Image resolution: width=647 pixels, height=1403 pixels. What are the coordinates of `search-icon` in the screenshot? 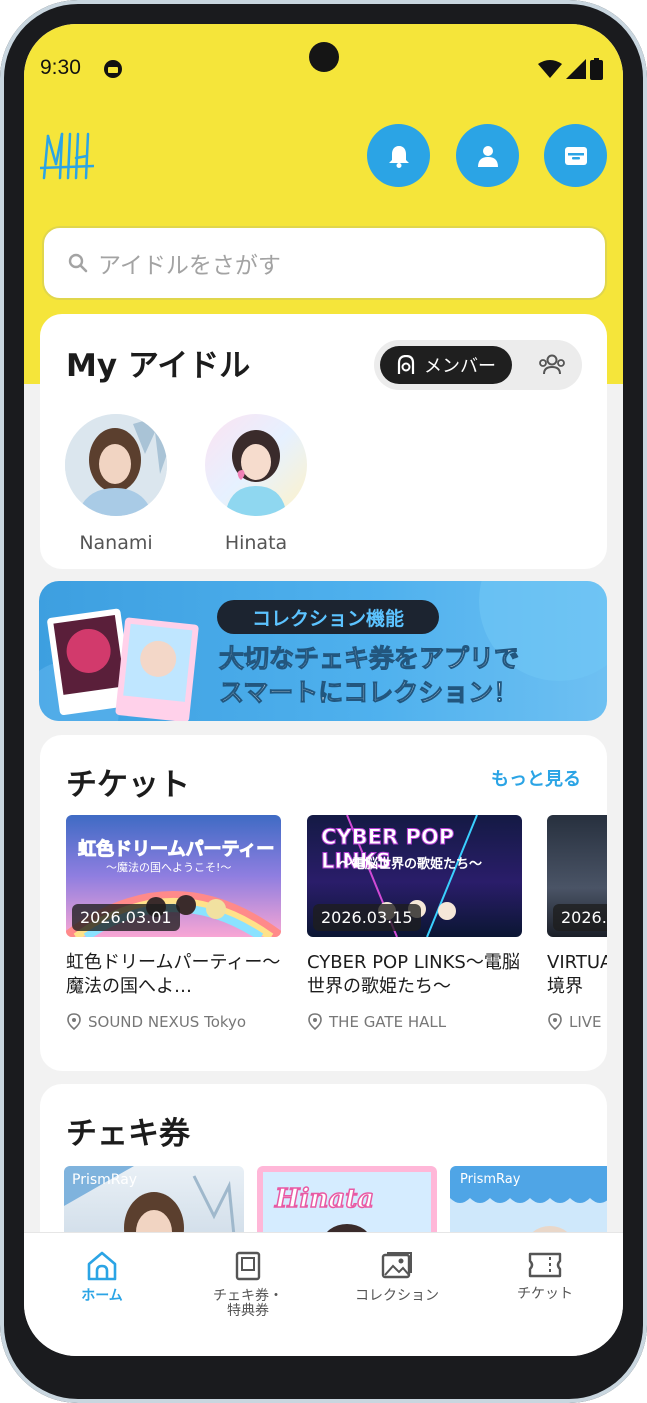 It's located at (78, 263).